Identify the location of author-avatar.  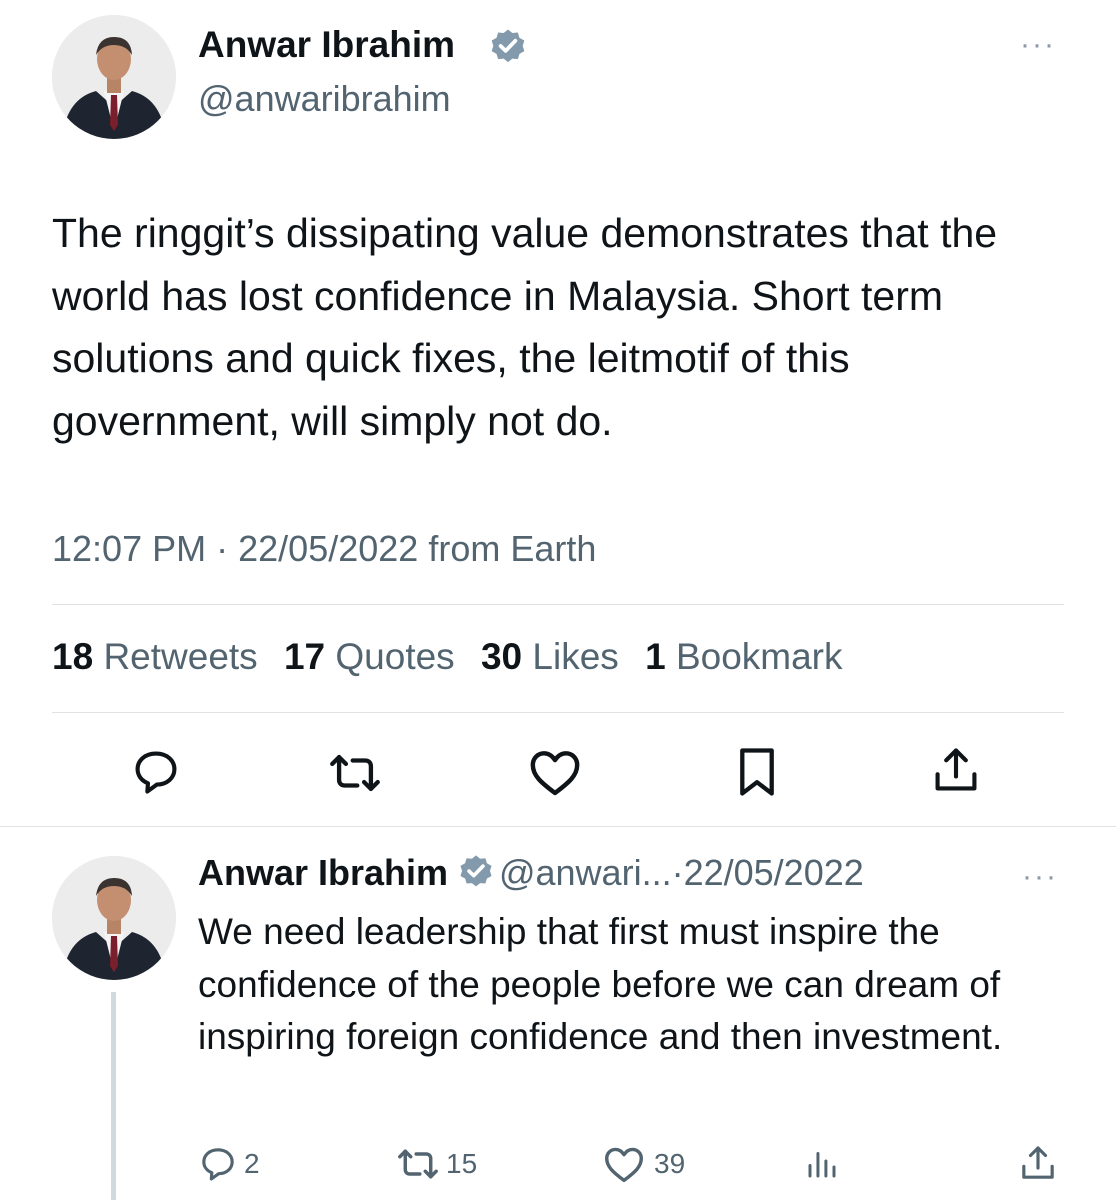
(114, 77).